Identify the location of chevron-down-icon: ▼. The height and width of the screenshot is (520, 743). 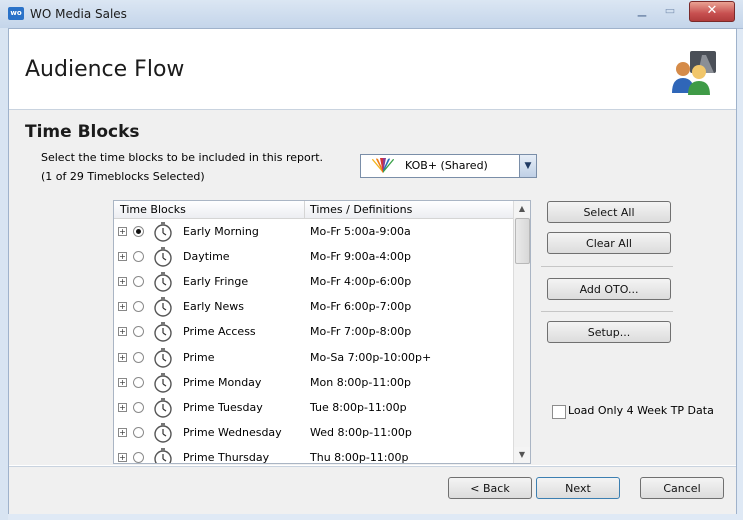
(527, 166).